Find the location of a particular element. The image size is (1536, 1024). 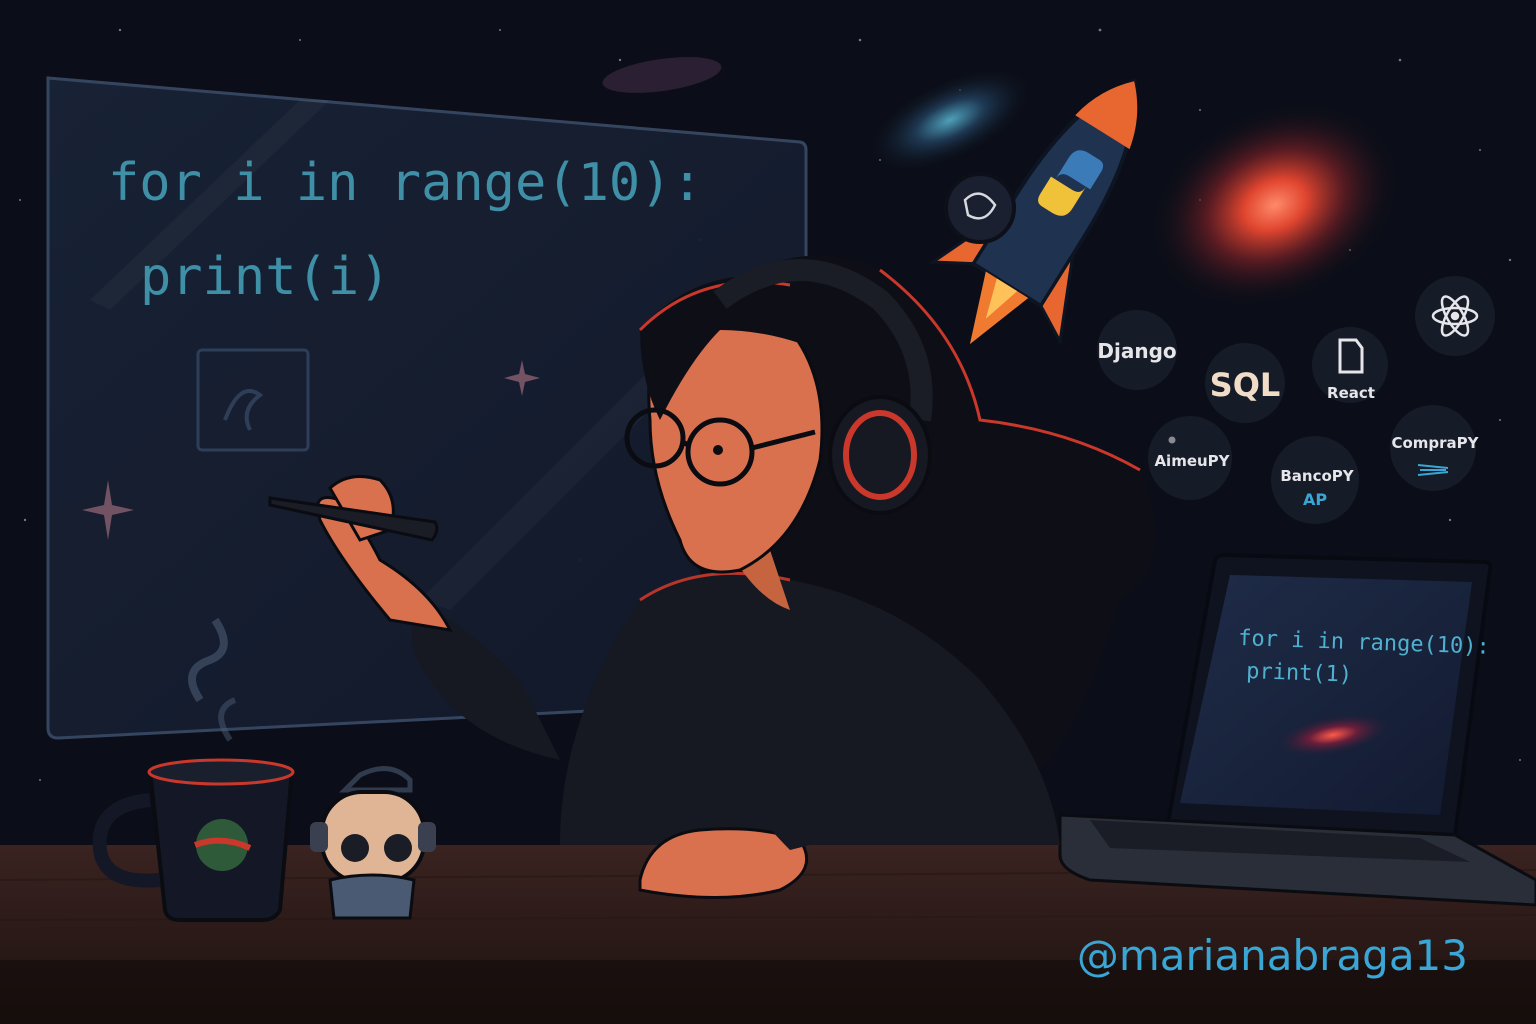

svg-text: Django is located at coordinates (1136, 351).